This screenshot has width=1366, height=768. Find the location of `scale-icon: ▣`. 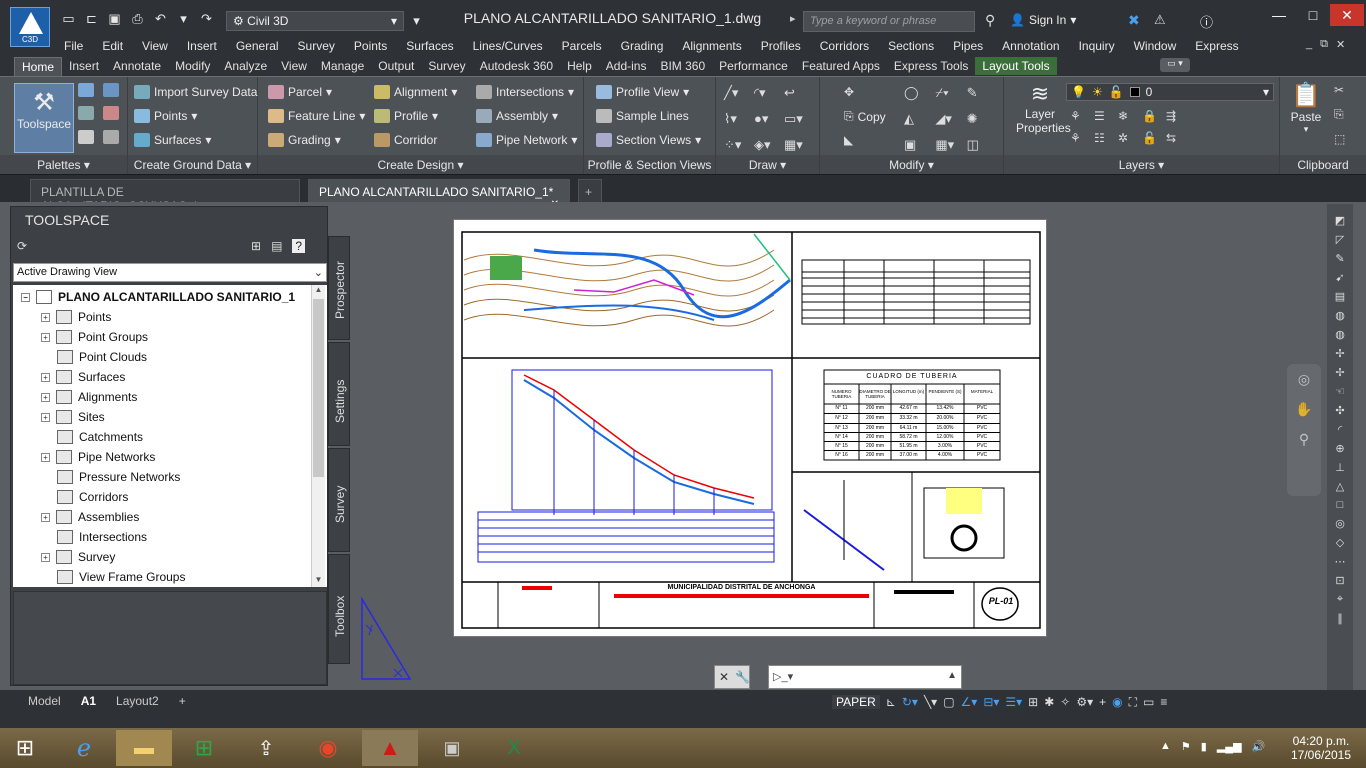

scale-icon: ▣ is located at coordinates (919, 145).